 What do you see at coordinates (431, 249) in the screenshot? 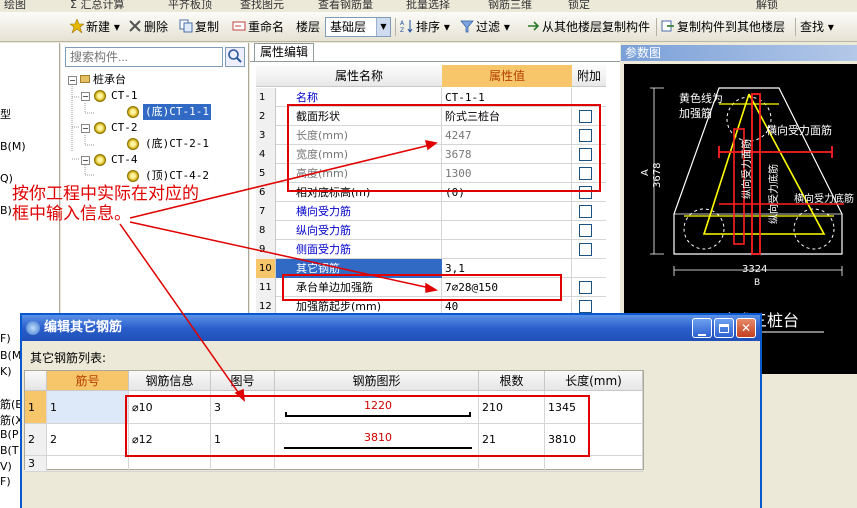
I see `property-row: 9 侧面受力筋` at bounding box center [431, 249].